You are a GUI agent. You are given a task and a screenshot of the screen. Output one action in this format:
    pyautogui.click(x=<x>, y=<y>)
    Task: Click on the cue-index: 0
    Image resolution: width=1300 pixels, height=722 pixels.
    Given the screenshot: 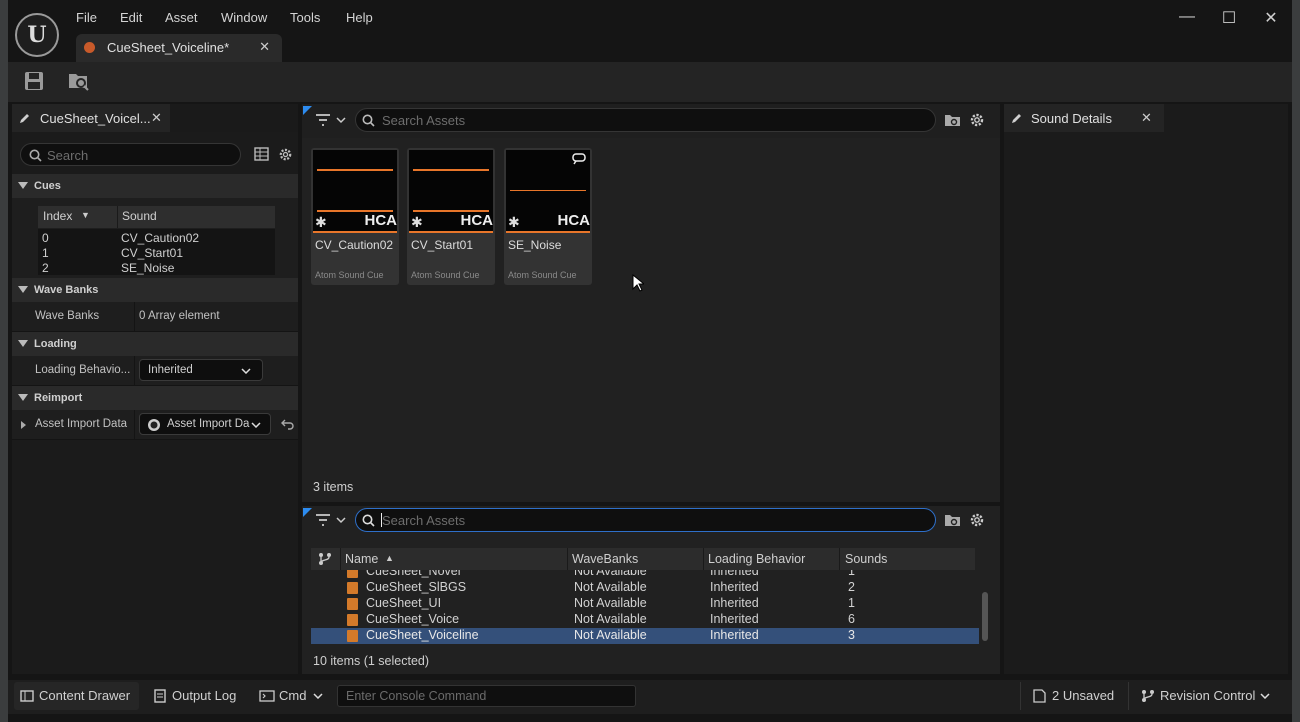 What is the action you would take?
    pyautogui.click(x=45, y=238)
    